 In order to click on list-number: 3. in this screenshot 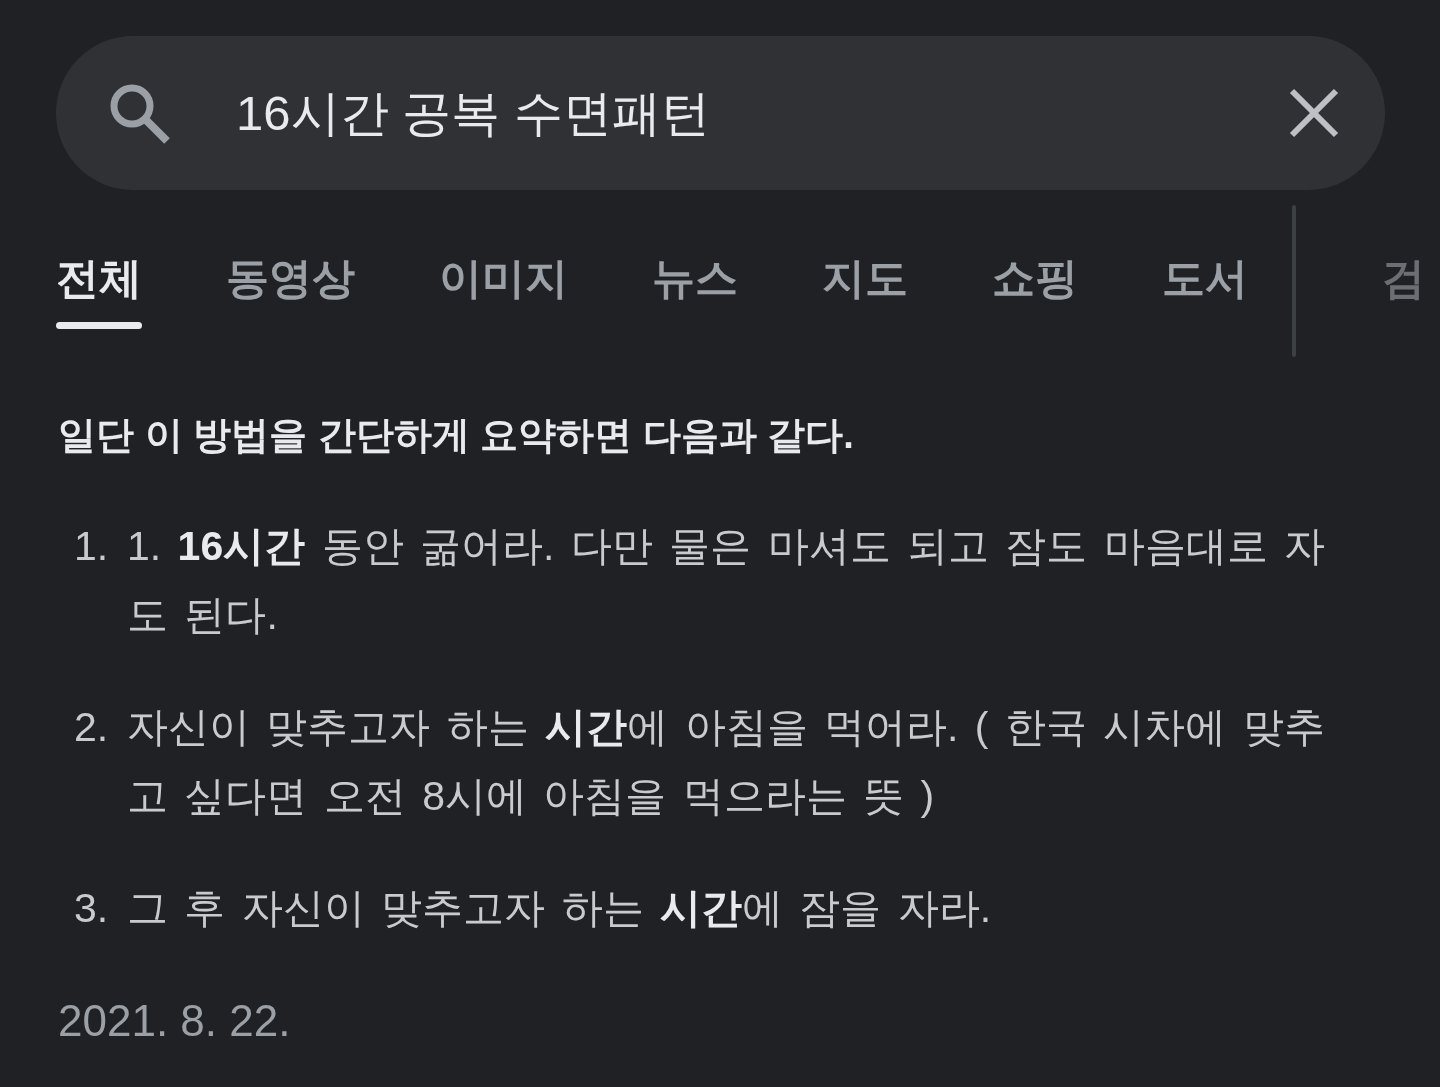, I will do `click(91, 908)`.